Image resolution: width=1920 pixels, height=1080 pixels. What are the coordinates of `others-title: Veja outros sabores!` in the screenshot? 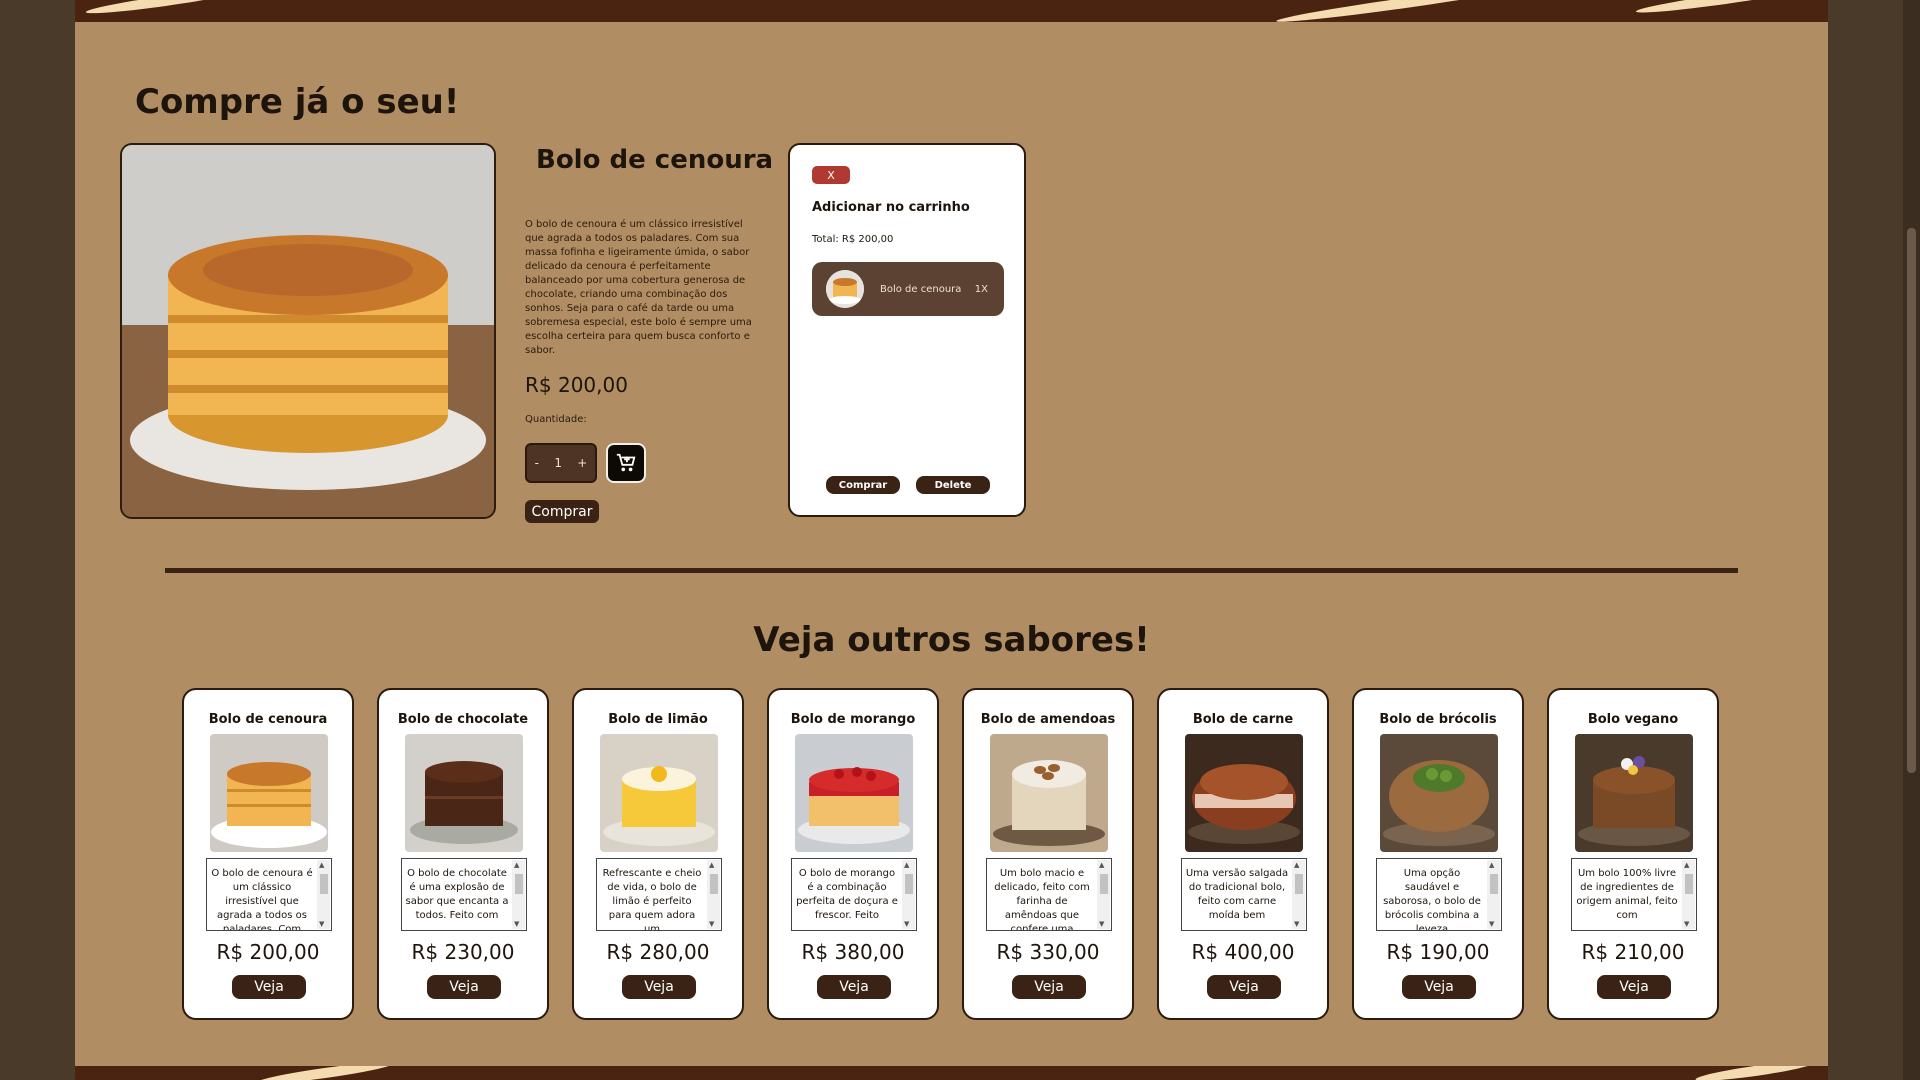 It's located at (951, 640).